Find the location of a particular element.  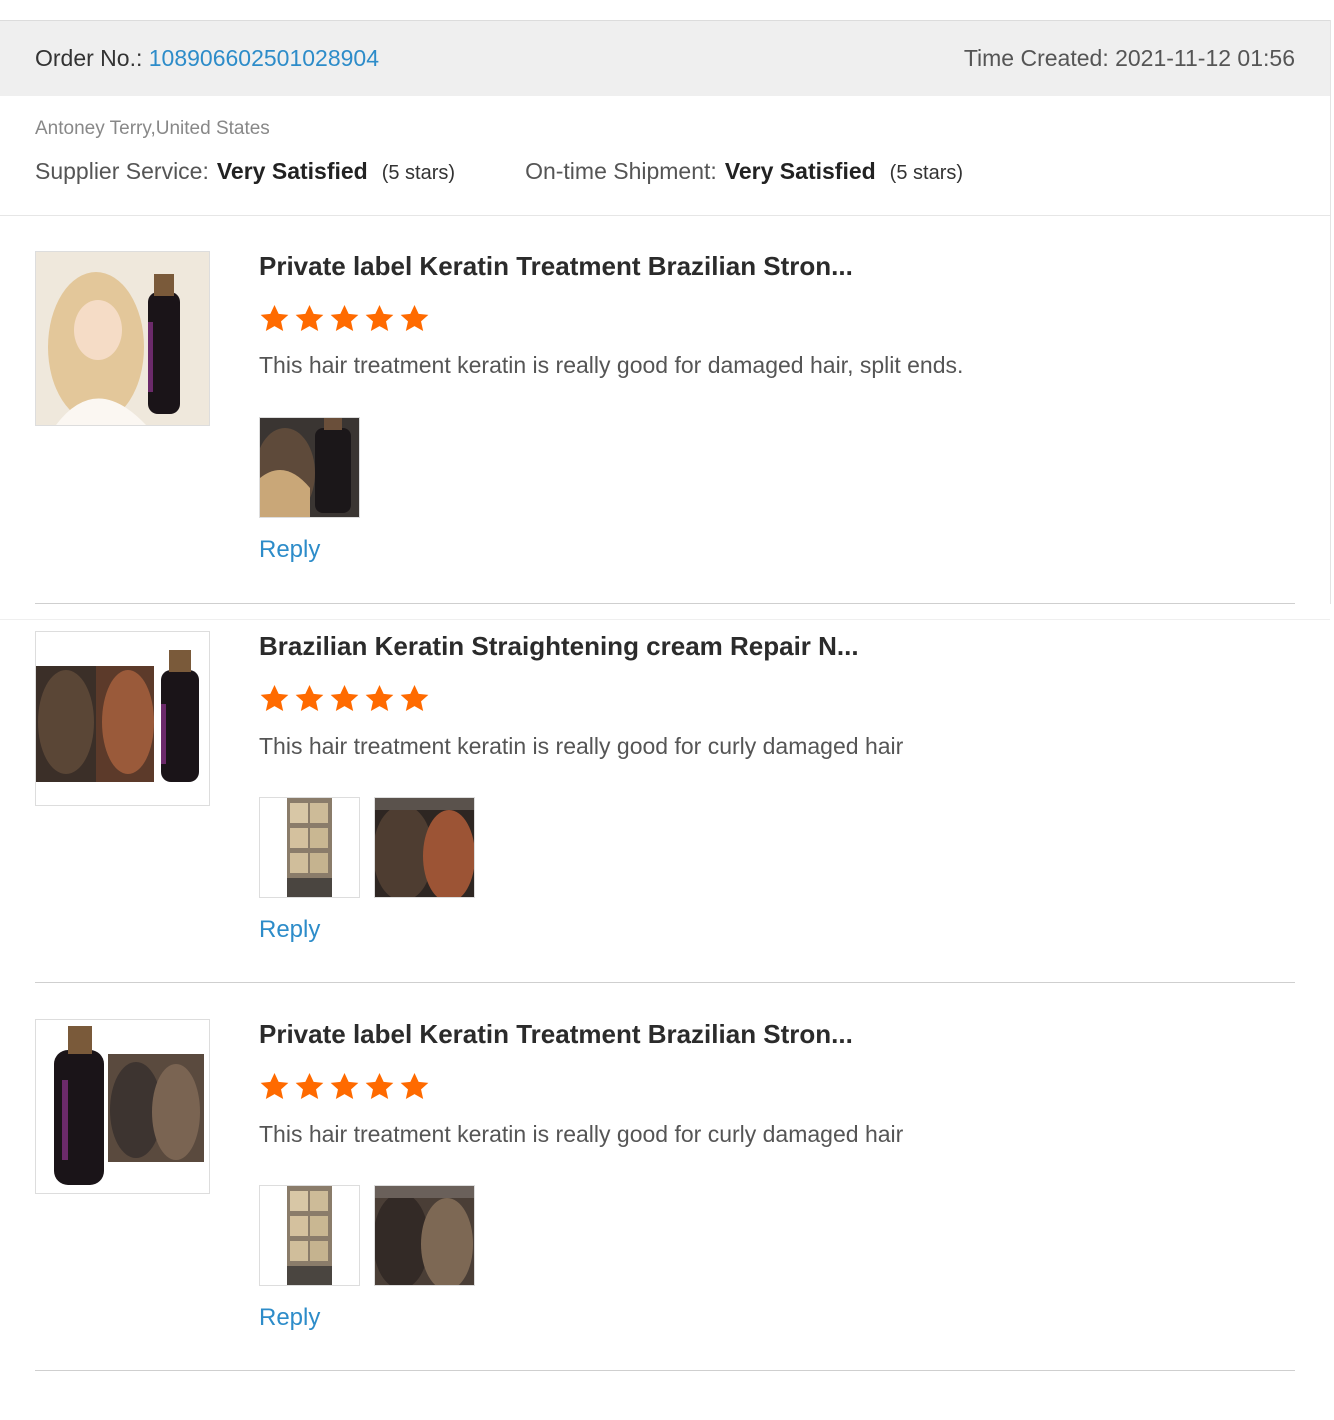

order-number-link: 108906602501028904 is located at coordinates (264, 58).